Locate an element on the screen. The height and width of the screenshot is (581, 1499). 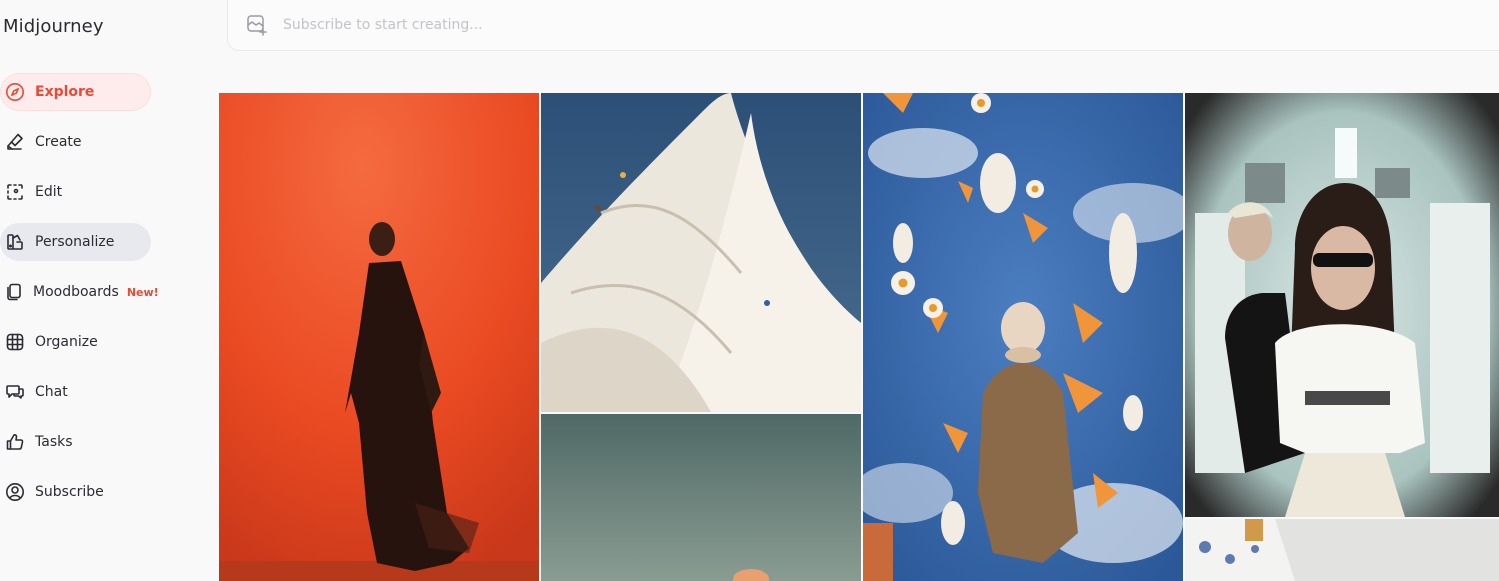
sidebar-item-moodboards: Moodboards New! is located at coordinates (79, 292).